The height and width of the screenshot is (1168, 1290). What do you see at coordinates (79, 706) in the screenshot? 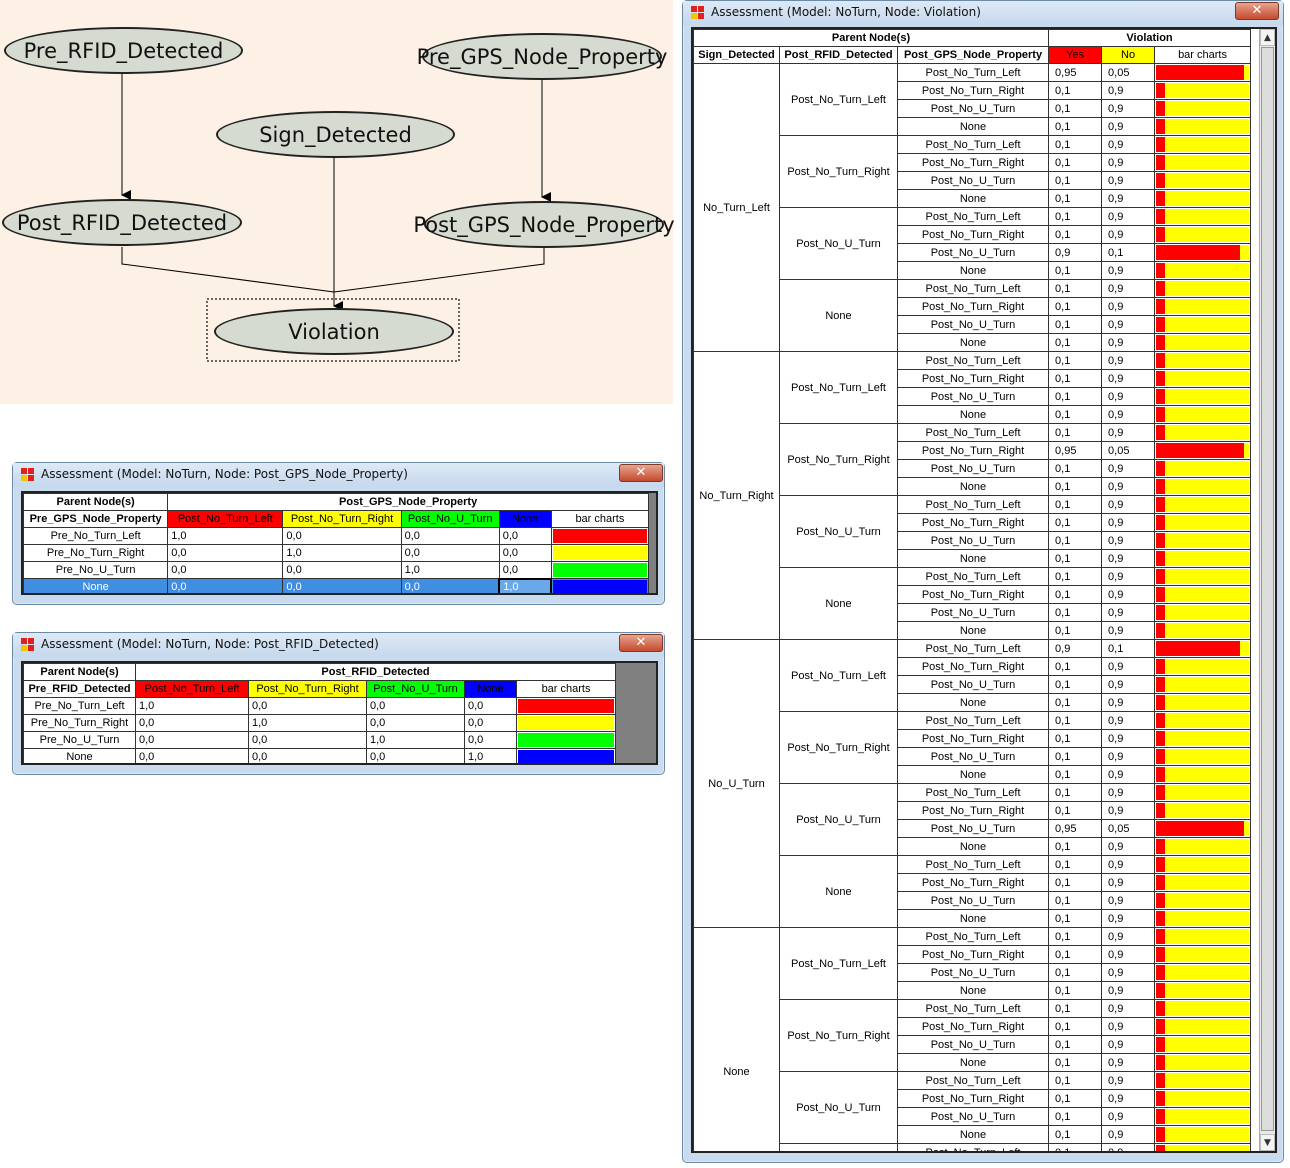
I see `parent-state-cell: Pre_No_Turn_Left` at bounding box center [79, 706].